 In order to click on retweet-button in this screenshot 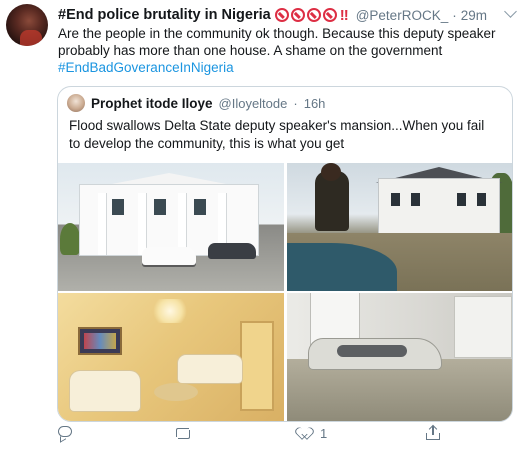, I will do `click(183, 433)`.